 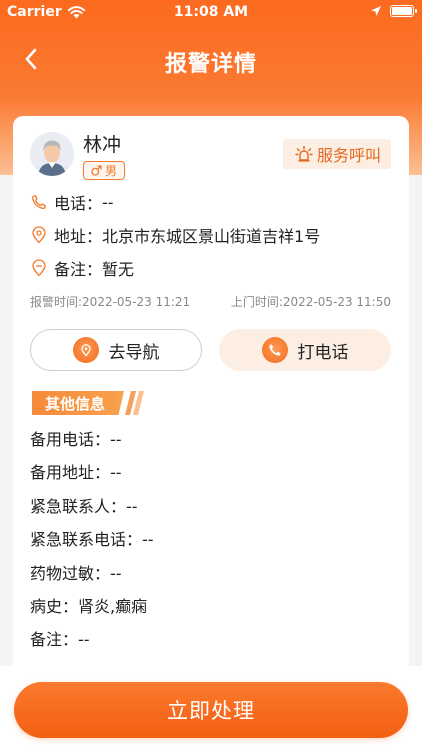 I want to click on alarm-light-icon, so click(x=304, y=153).